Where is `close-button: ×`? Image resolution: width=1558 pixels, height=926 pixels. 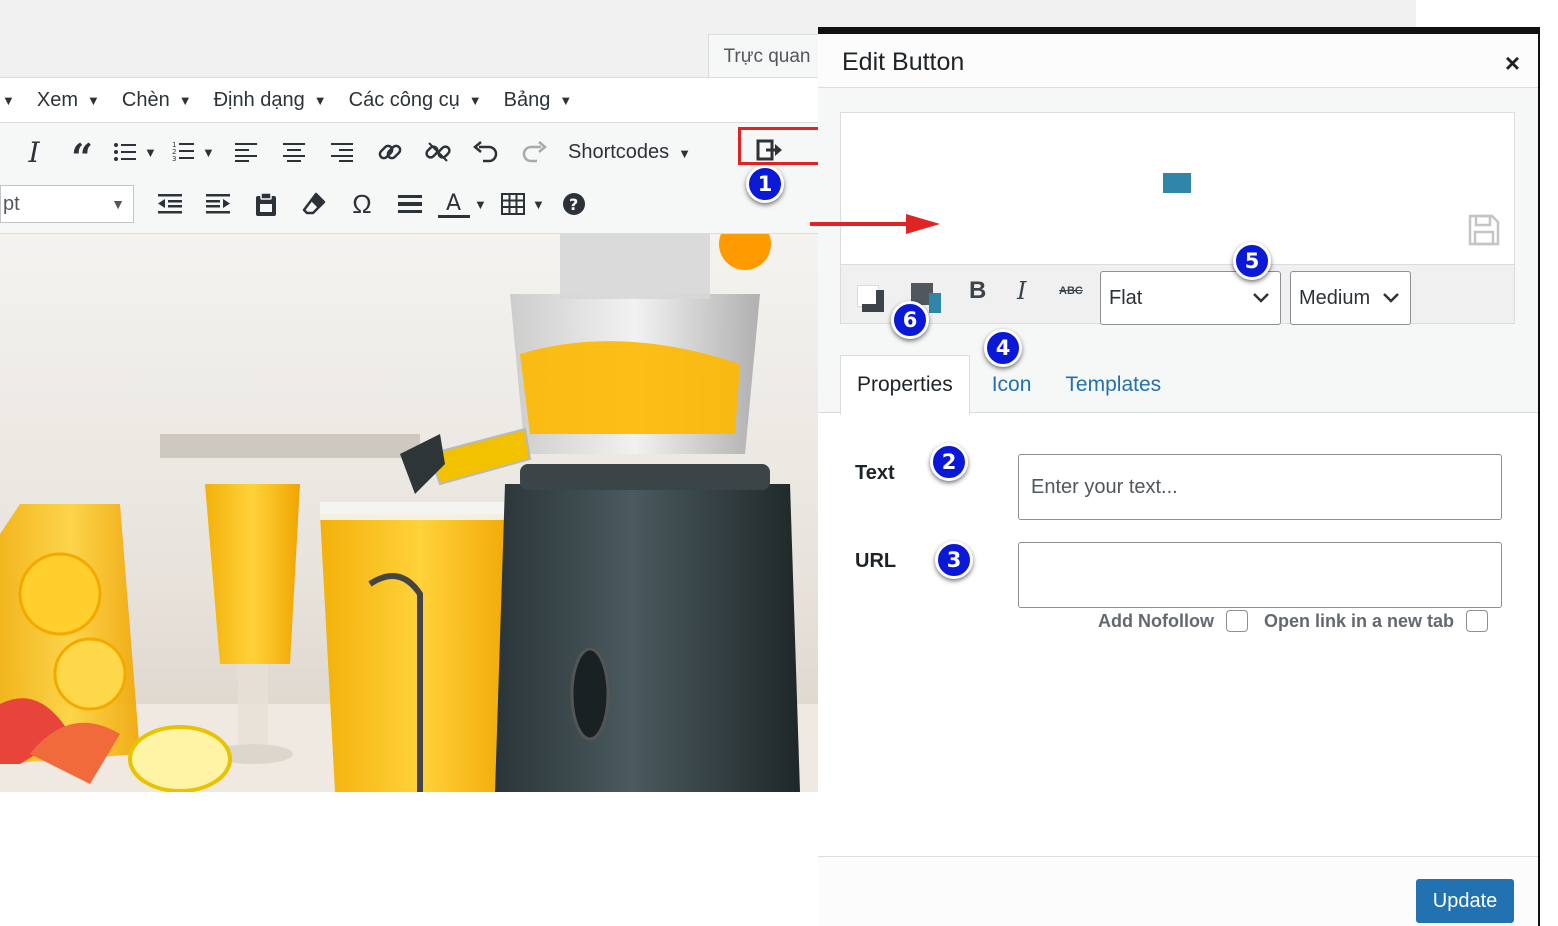 close-button: × is located at coordinates (1512, 63).